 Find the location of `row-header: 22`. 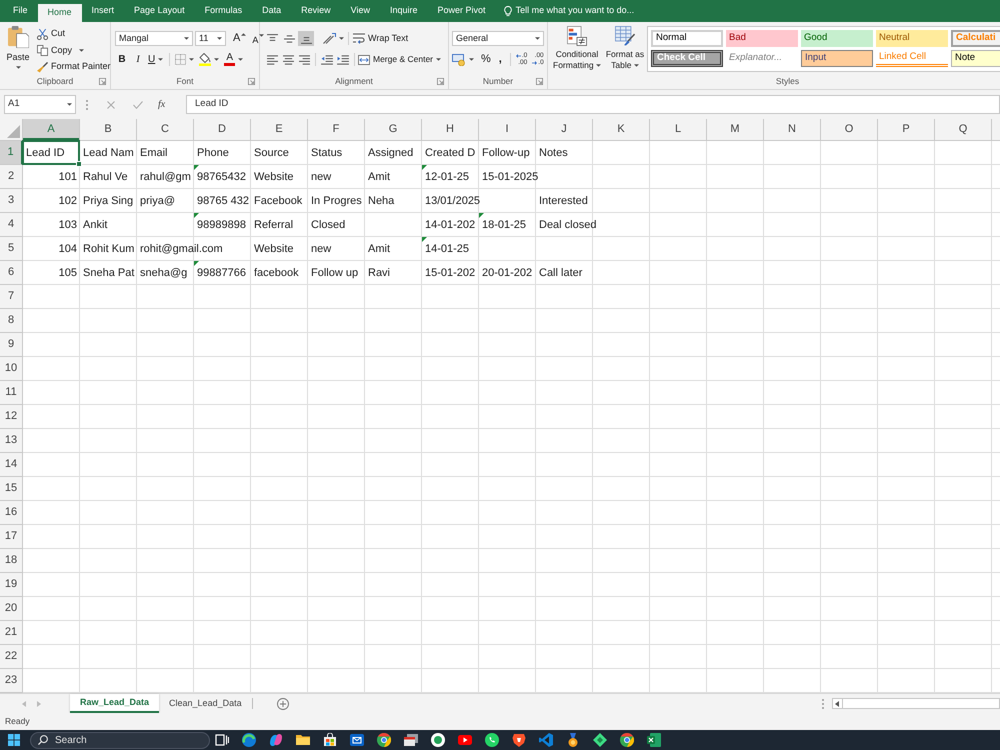

row-header: 22 is located at coordinates (11, 657).